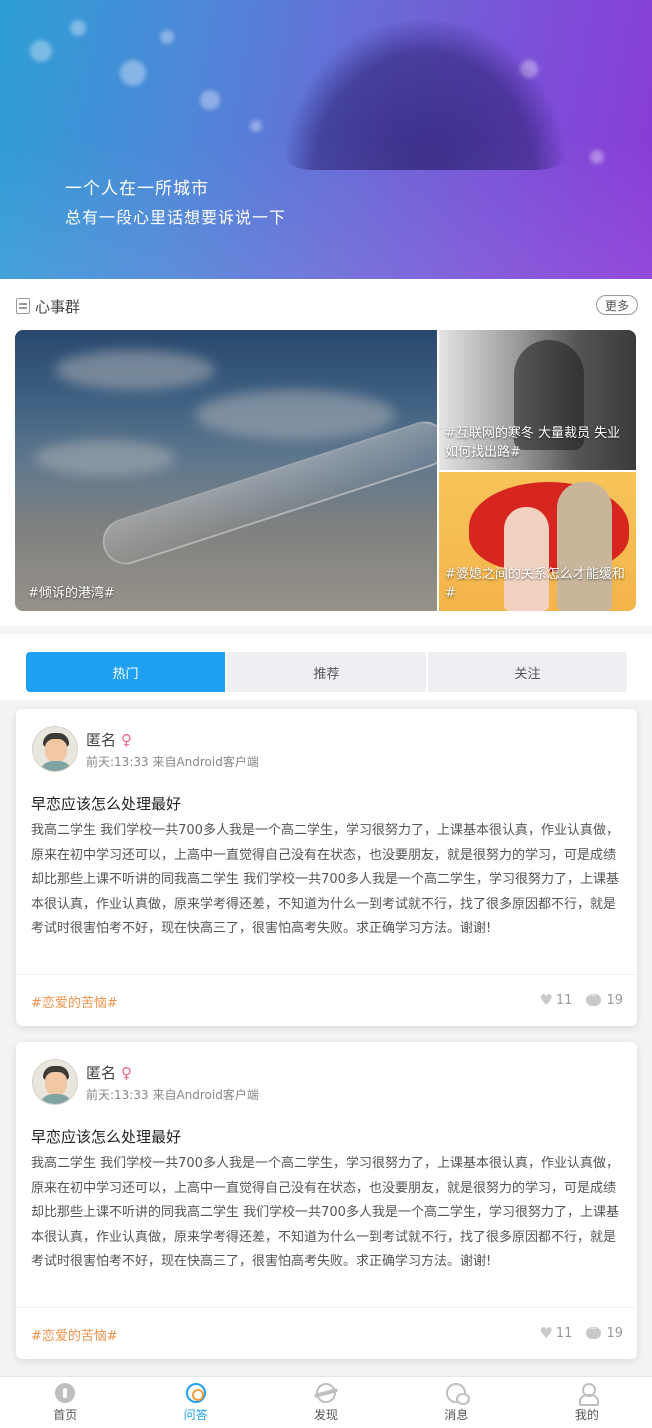 The width and height of the screenshot is (652, 1428). Describe the element at coordinates (458, 1394) in the screenshot. I see `message-icon` at that location.